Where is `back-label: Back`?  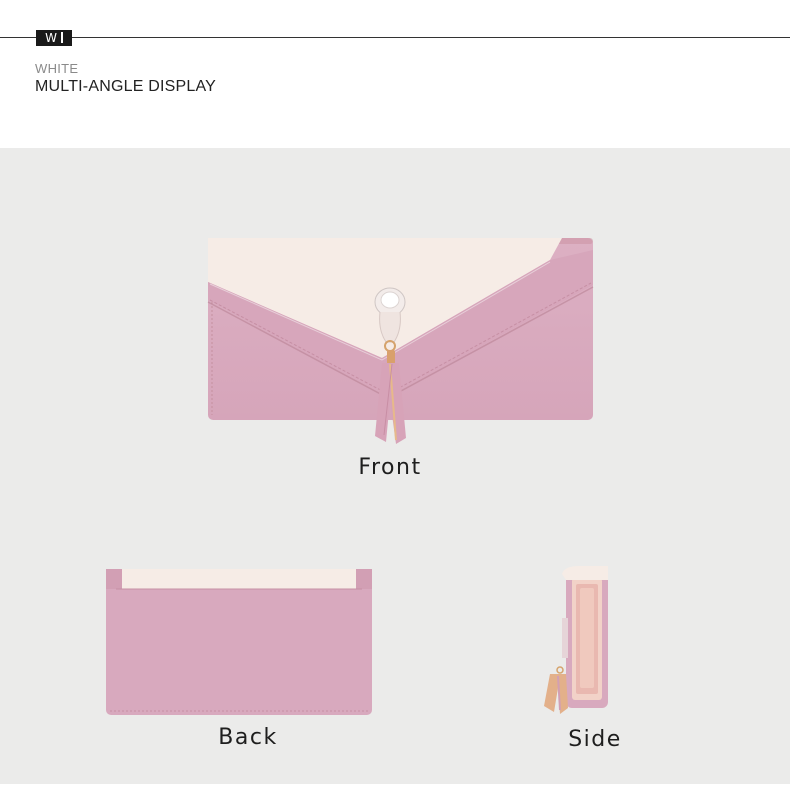 back-label: Back is located at coordinates (248, 737).